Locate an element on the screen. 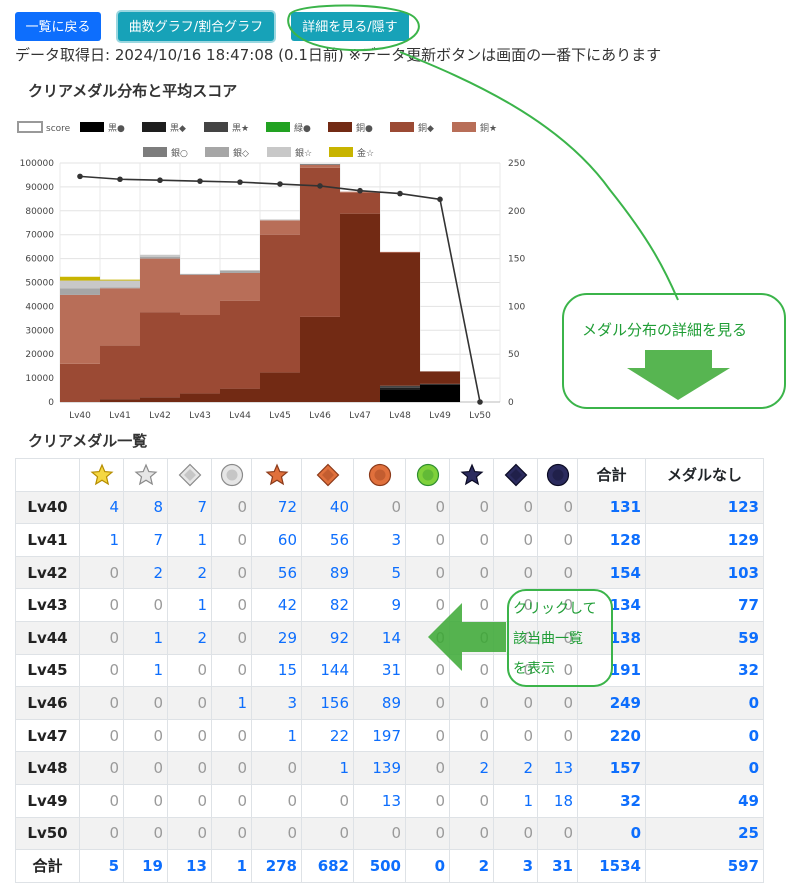 Image resolution: width=803 pixels, height=890 pixels. footer-count-cell: 0 is located at coordinates (427, 866).